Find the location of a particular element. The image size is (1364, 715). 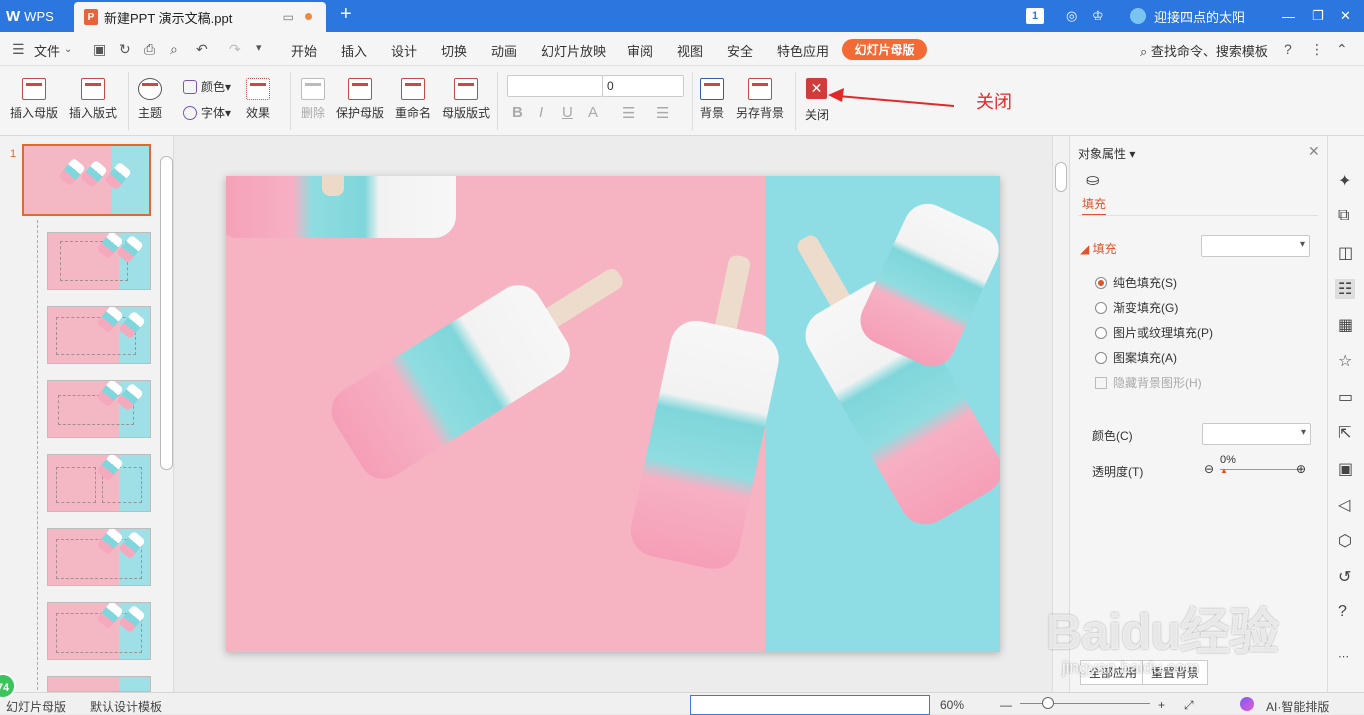

tab-security: 安全 is located at coordinates (740, 50).